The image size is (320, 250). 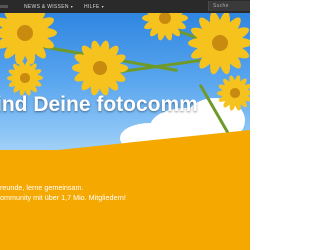 What do you see at coordinates (99, 104) in the screenshot?
I see `hero-title: ind Deine fotocomm` at bounding box center [99, 104].